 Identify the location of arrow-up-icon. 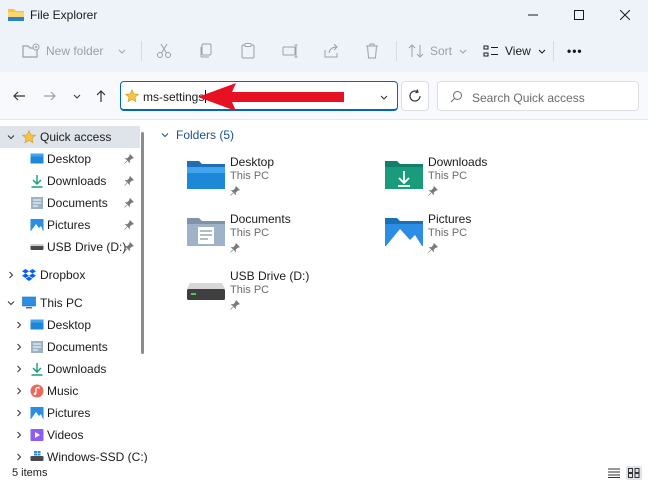
(101, 96).